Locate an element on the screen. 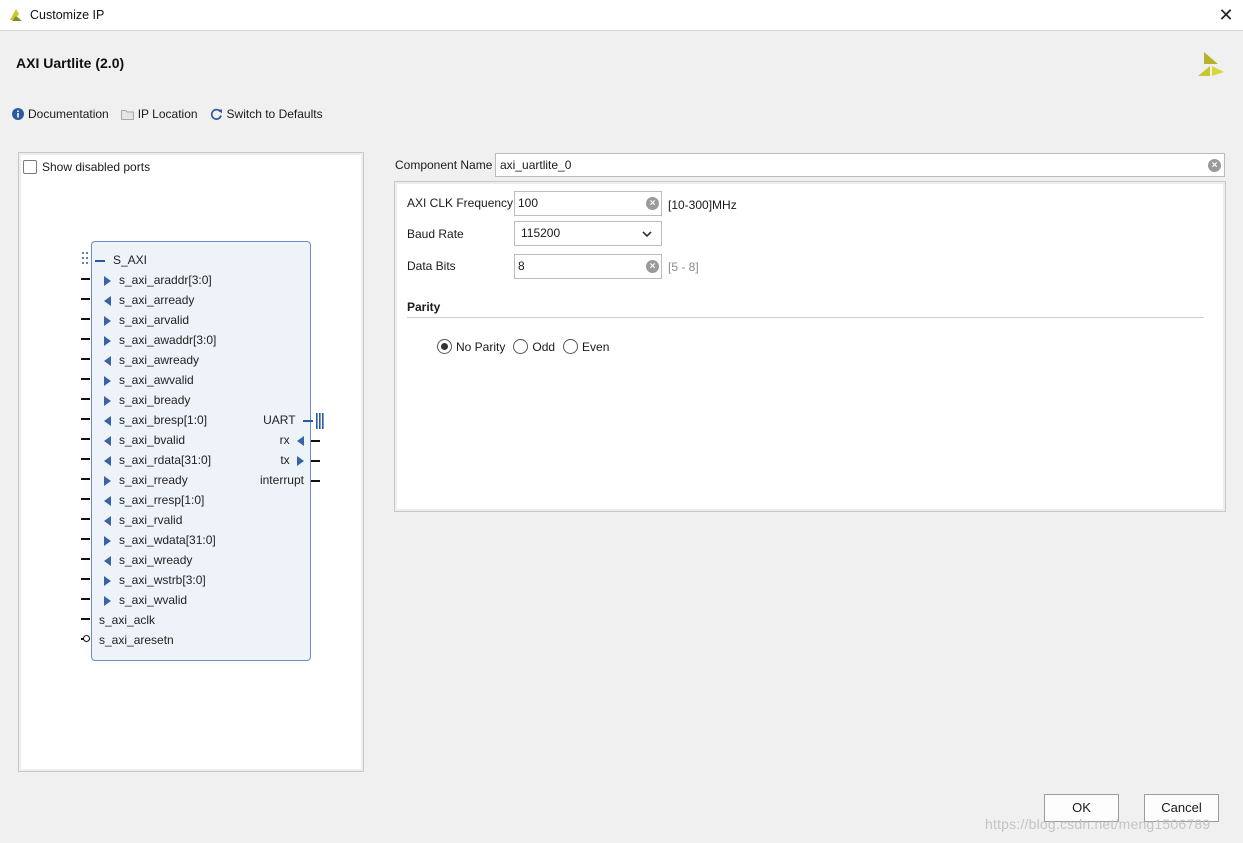  data-bits-range: [5 - 8] is located at coordinates (683, 267).